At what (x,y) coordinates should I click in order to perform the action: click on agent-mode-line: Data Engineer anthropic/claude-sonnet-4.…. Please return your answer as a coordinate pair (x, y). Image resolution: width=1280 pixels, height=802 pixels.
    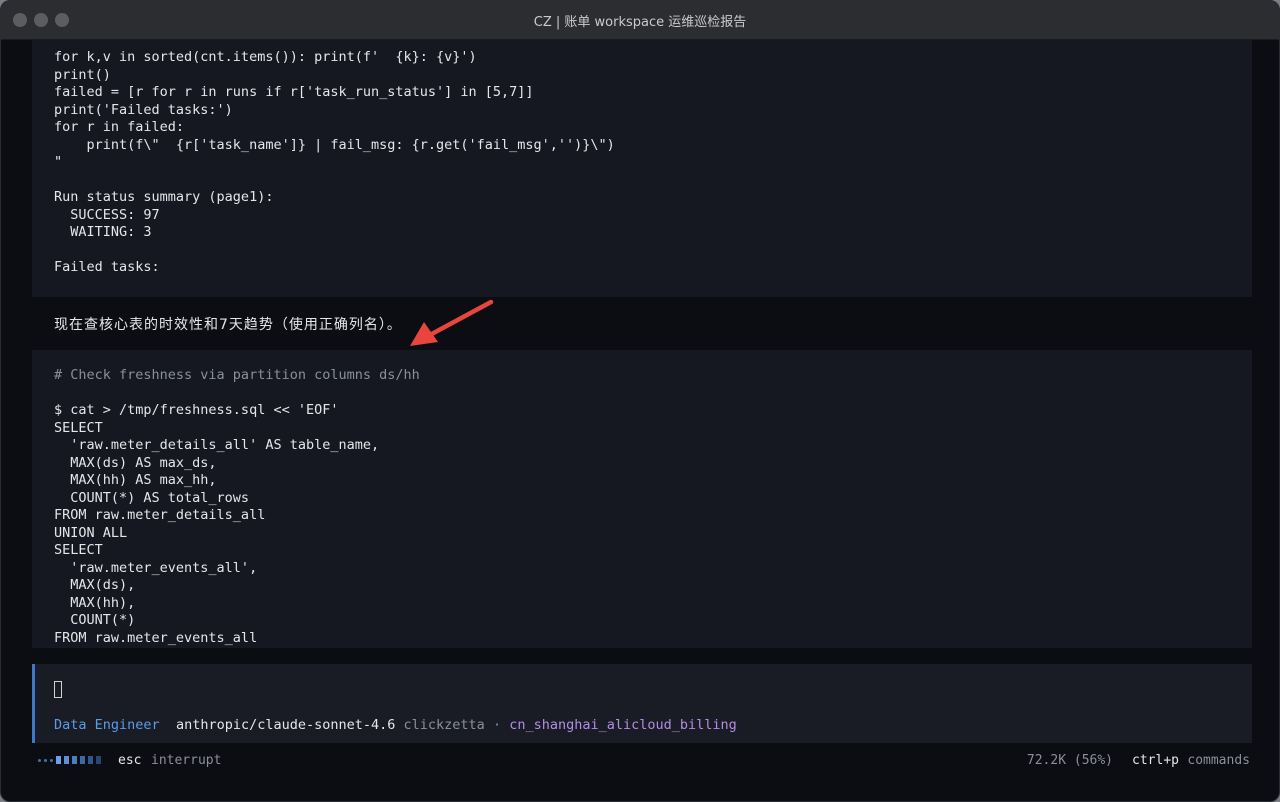
    Looking at the image, I should click on (395, 725).